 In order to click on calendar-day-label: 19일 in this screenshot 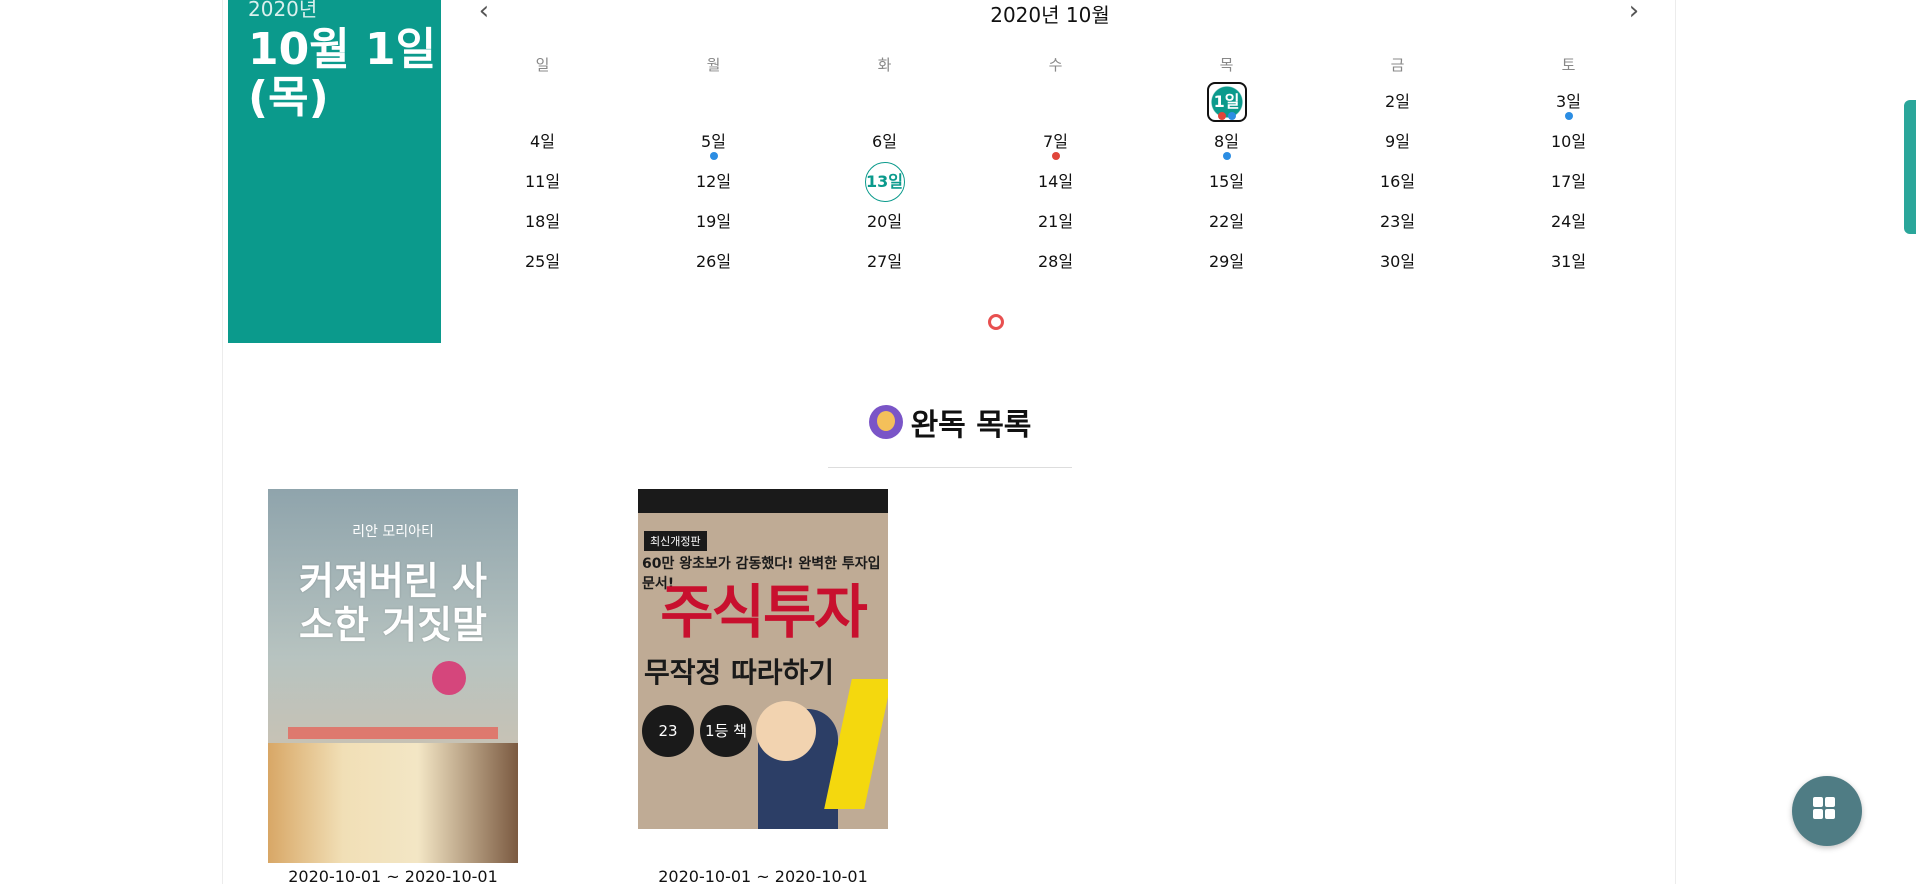, I will do `click(713, 221)`.